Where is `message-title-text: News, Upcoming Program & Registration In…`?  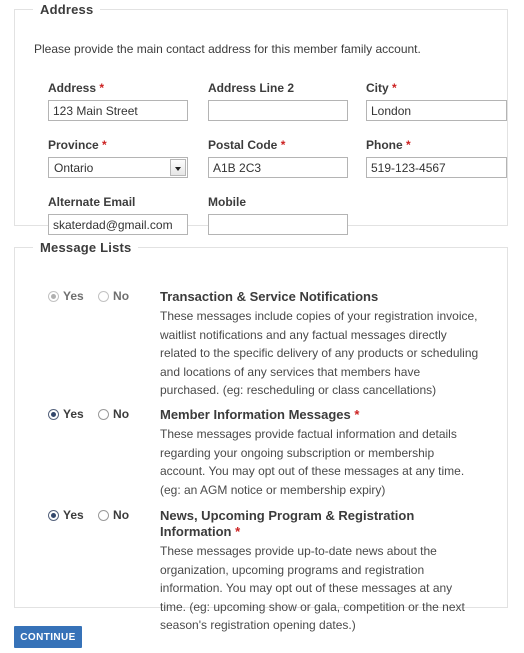
message-title-text: News, Upcoming Program & Registration In… is located at coordinates (287, 523).